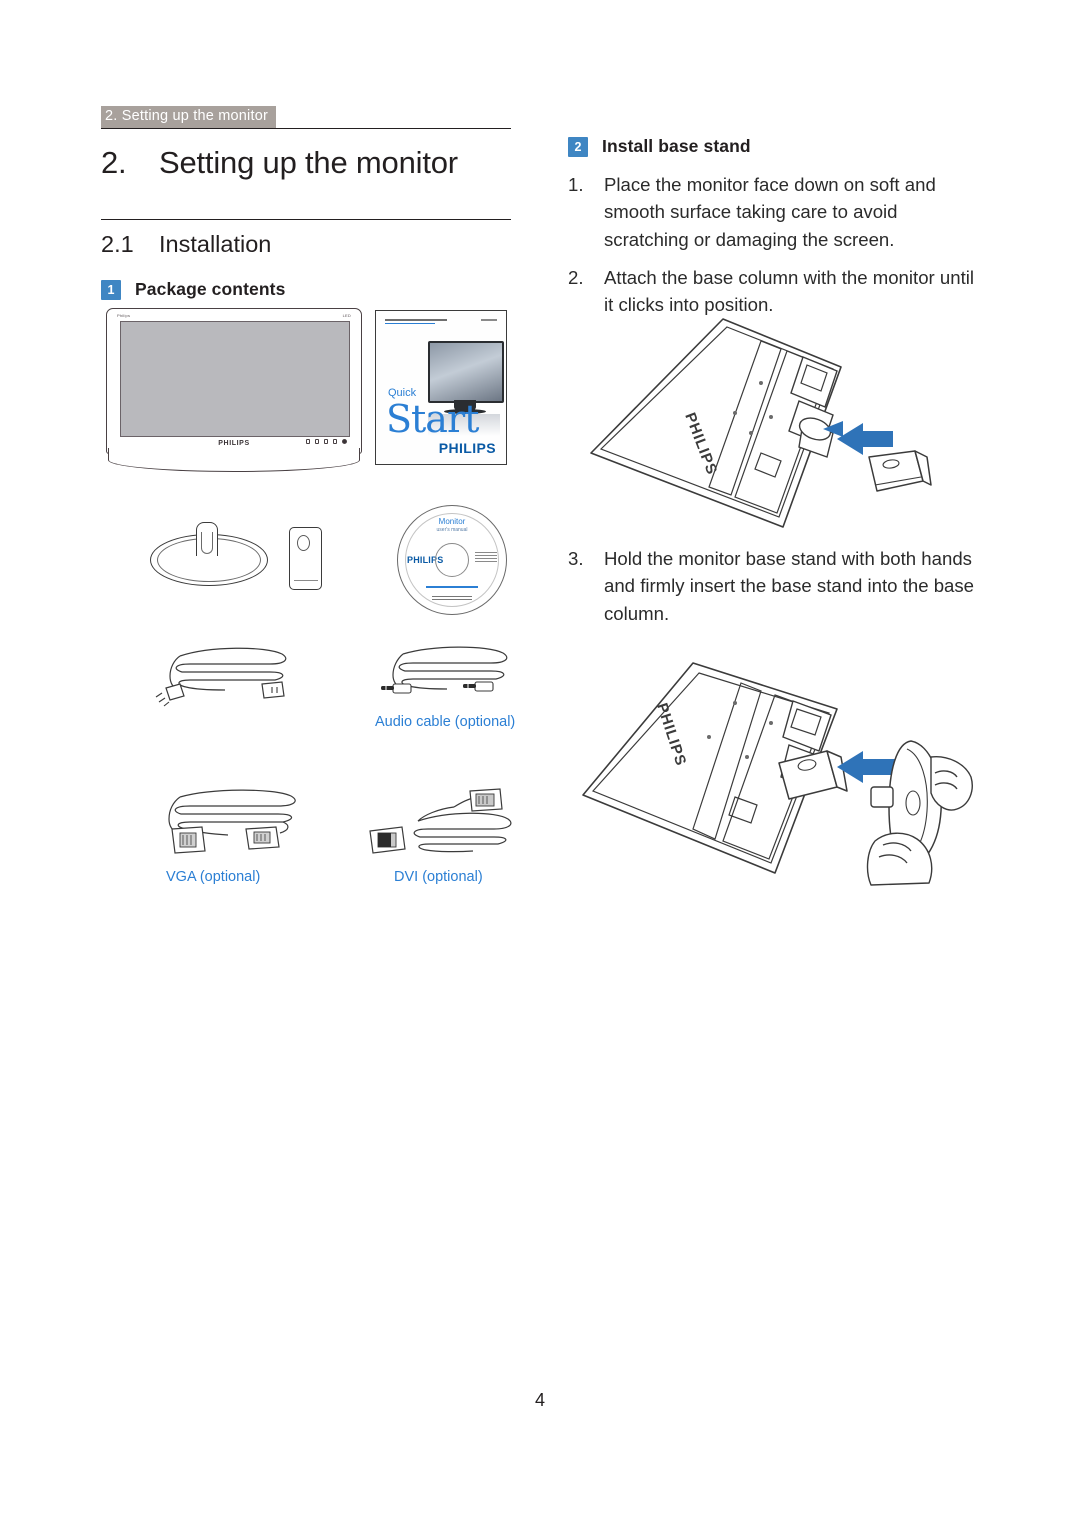 This screenshot has width=1080, height=1526. I want to click on chapter-title: Setting up the monitor, so click(308, 162).